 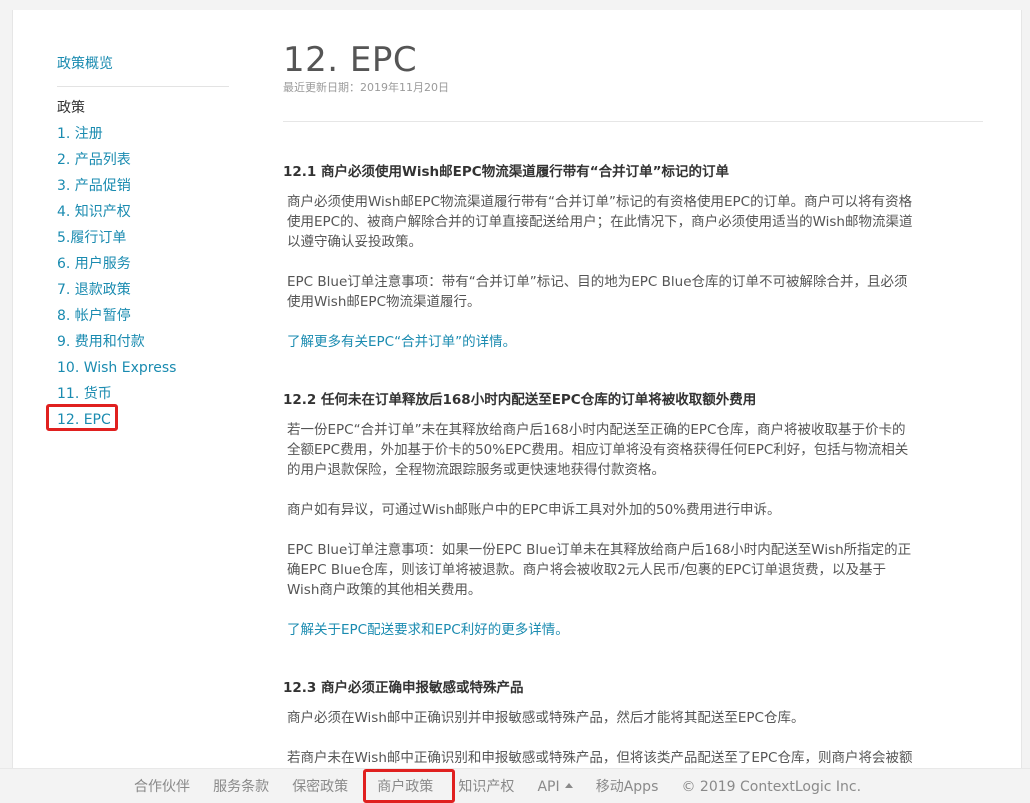 What do you see at coordinates (506, 172) in the screenshot?
I see `section-title: 12.1 商户必须使用Wish邮EPC物流渠道履行带有“合并订单”标记的订单` at bounding box center [506, 172].